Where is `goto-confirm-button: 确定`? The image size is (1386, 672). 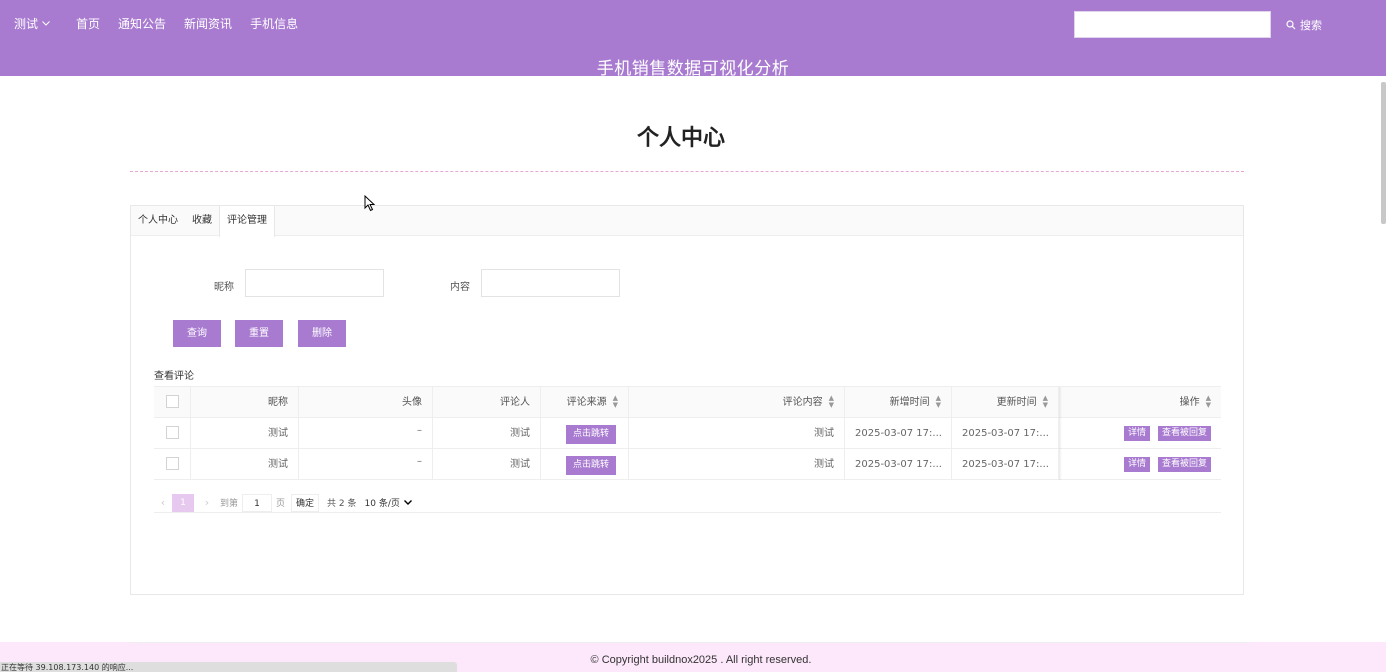 goto-confirm-button: 确定 is located at coordinates (305, 502).